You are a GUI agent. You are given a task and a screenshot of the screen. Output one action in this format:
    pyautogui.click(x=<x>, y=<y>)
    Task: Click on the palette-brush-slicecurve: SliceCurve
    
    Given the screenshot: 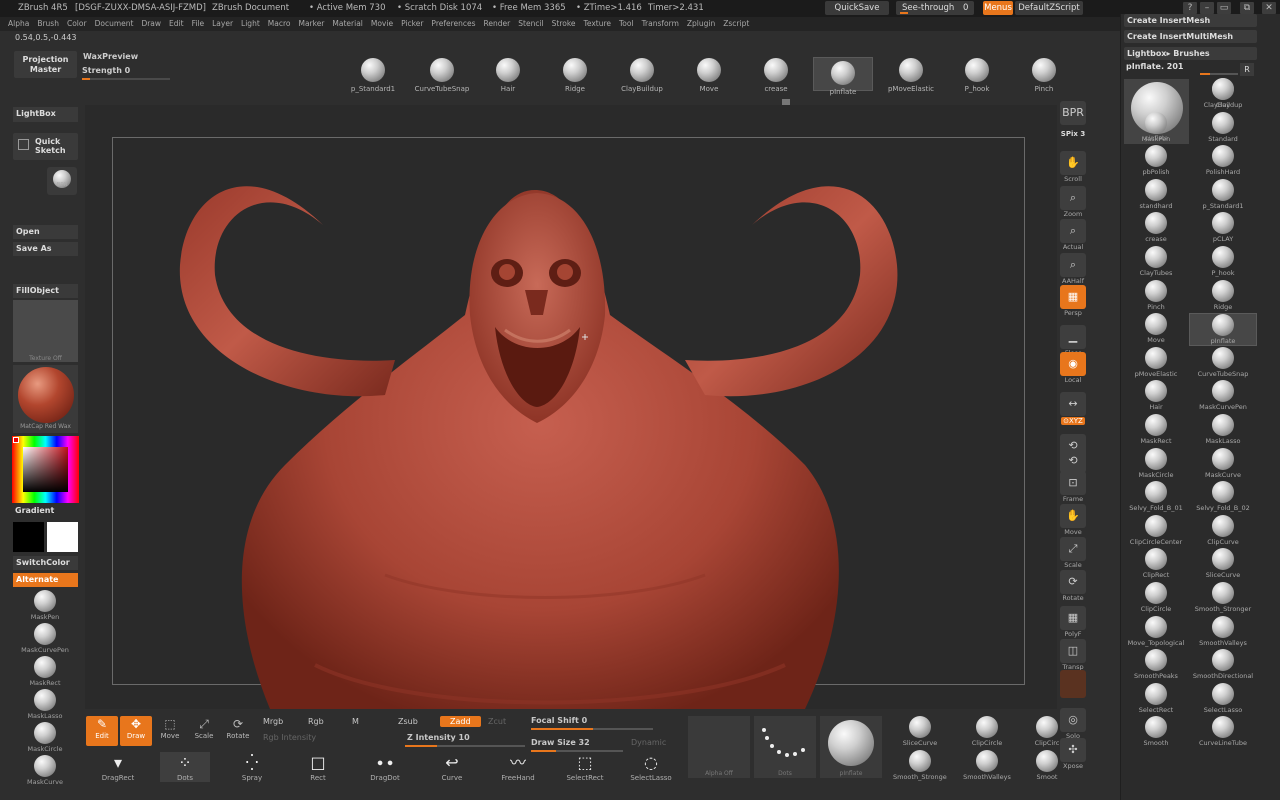 What is the action you would take?
    pyautogui.click(x=1223, y=563)
    